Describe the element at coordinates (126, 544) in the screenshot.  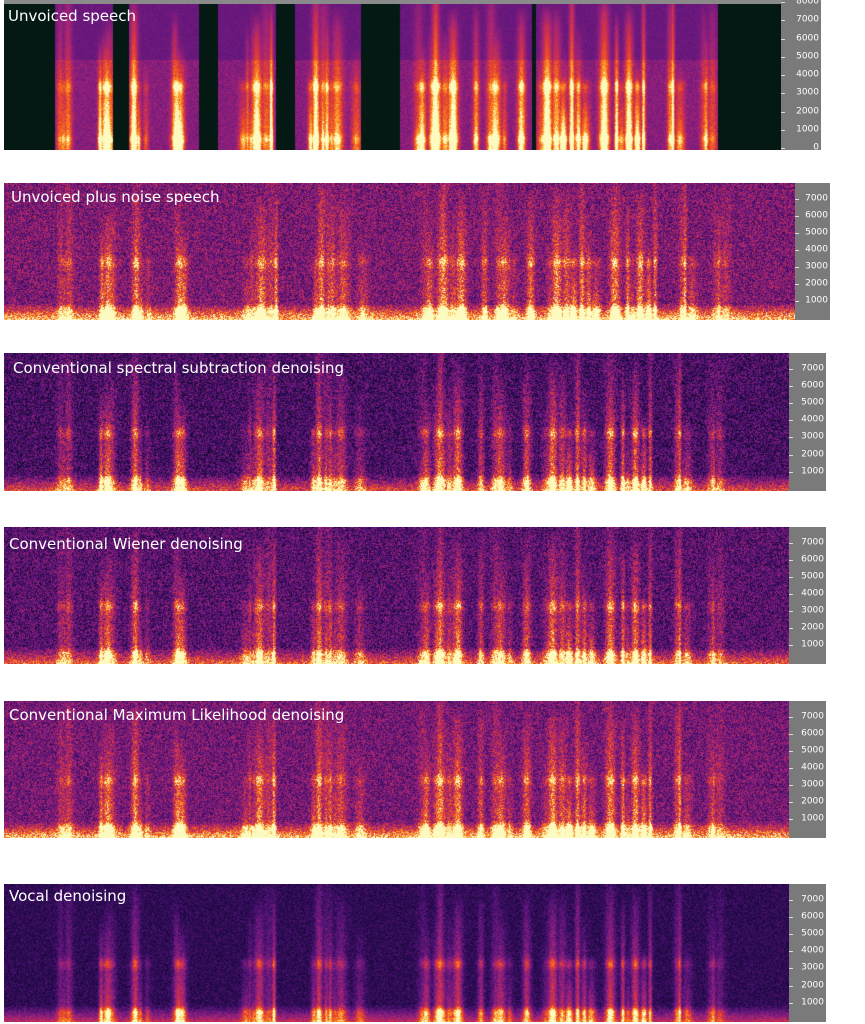
I see `panel-title: Conventional Wiener denoising` at that location.